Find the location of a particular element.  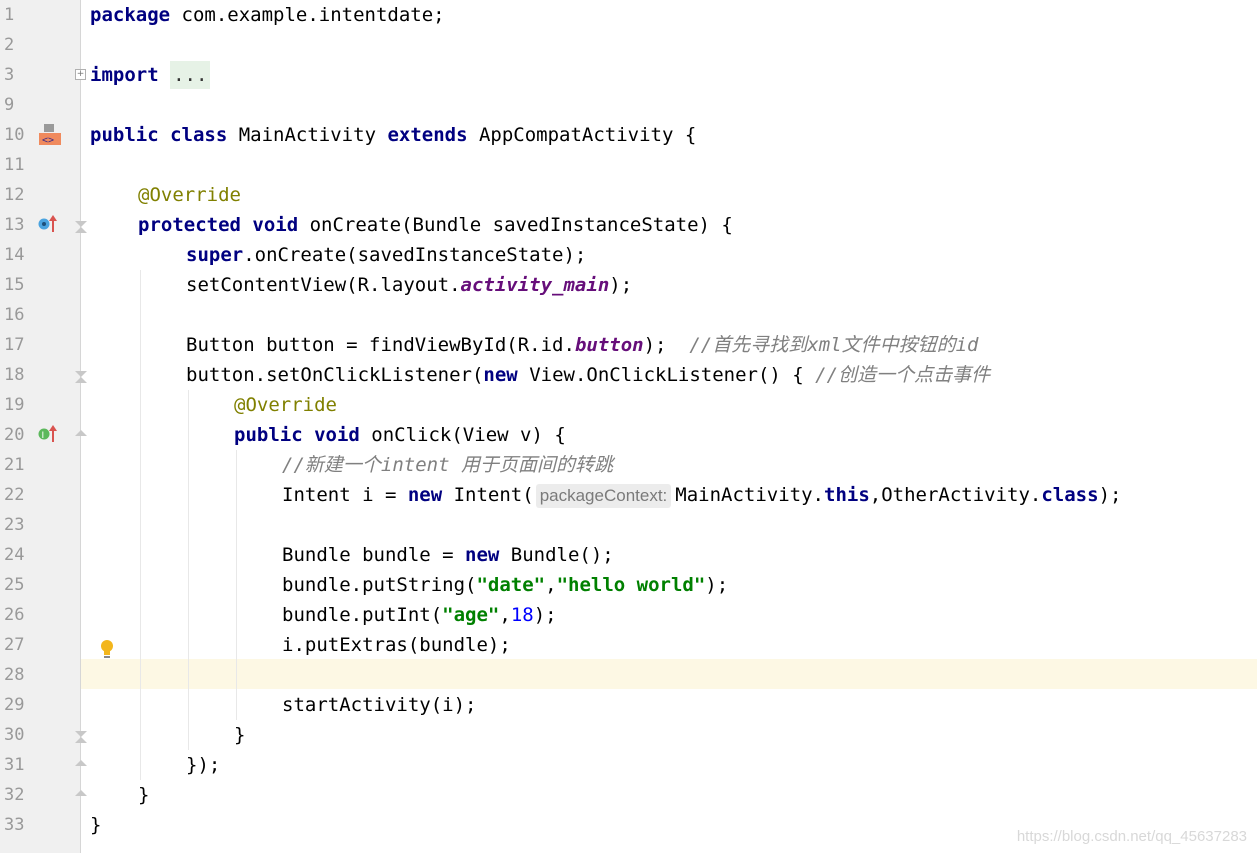

code-line: bundle.putString("date","hello world"); is located at coordinates (505, 585).